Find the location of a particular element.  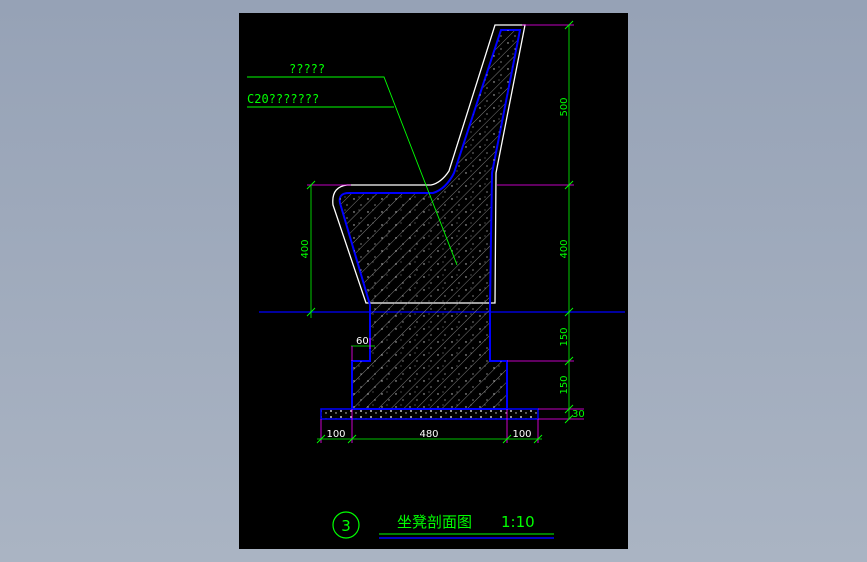

title-scale: 1:10 is located at coordinates (518, 522).